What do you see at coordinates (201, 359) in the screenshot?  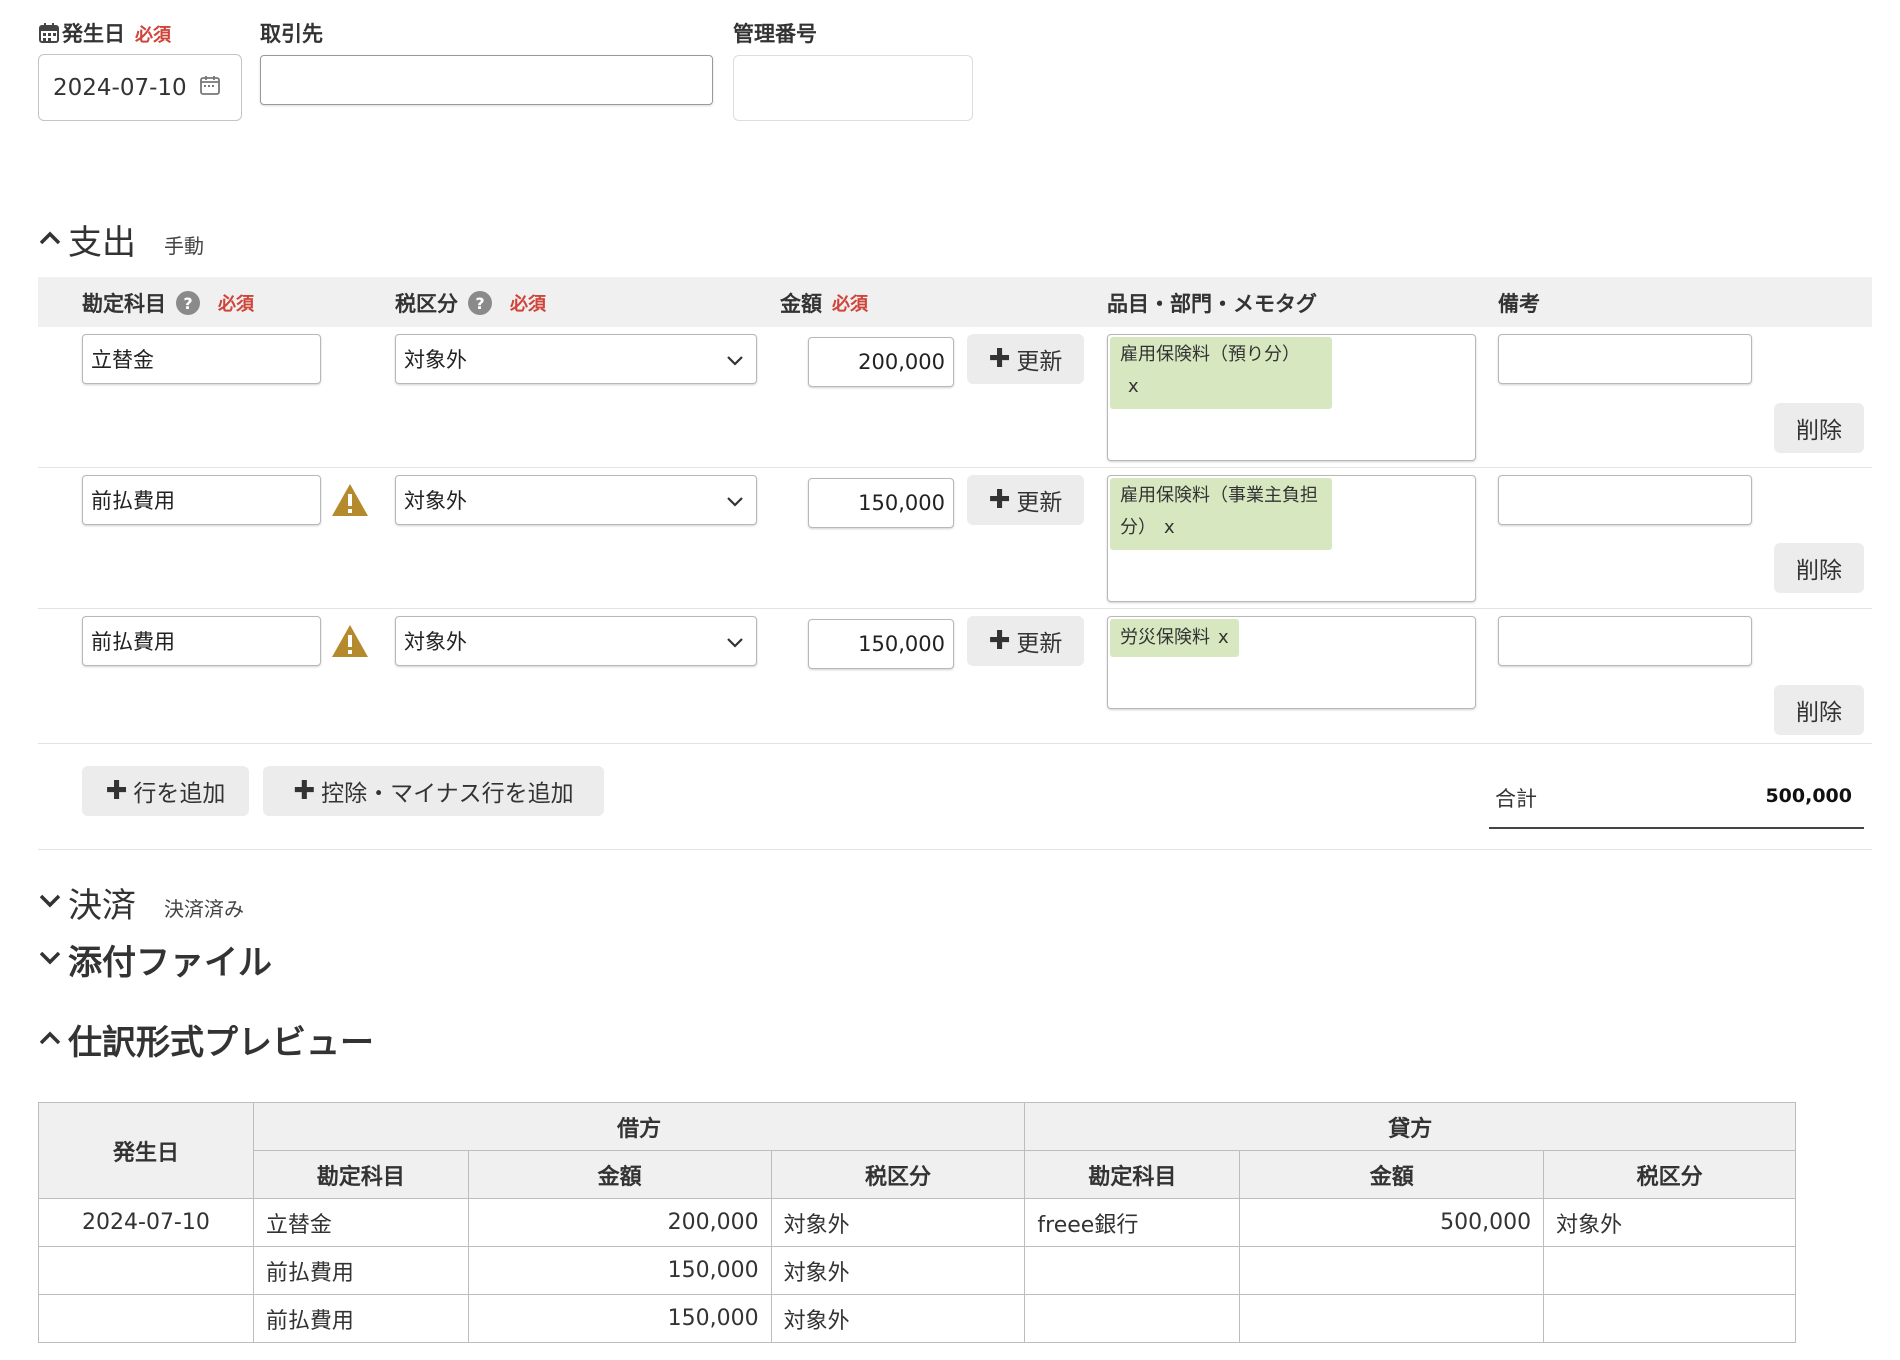 I see `account-input: 立替金` at bounding box center [201, 359].